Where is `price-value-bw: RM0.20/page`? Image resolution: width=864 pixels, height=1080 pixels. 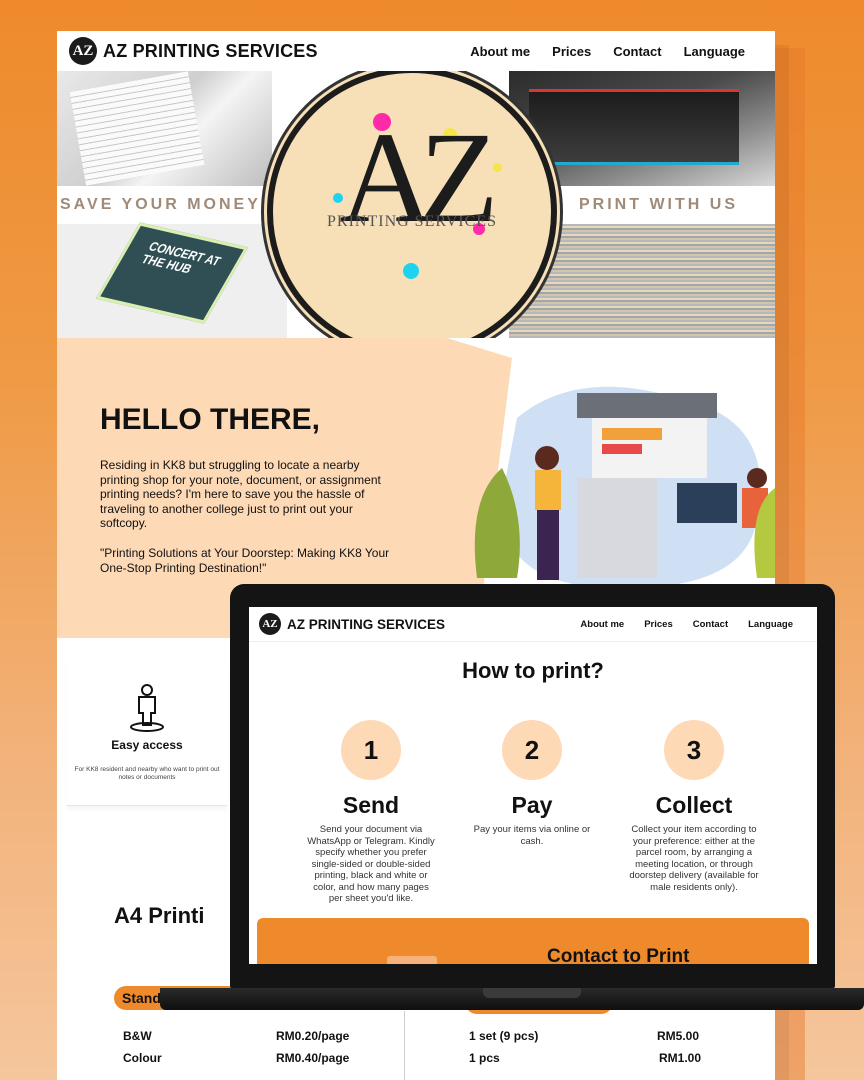 price-value-bw: RM0.20/page is located at coordinates (313, 1036).